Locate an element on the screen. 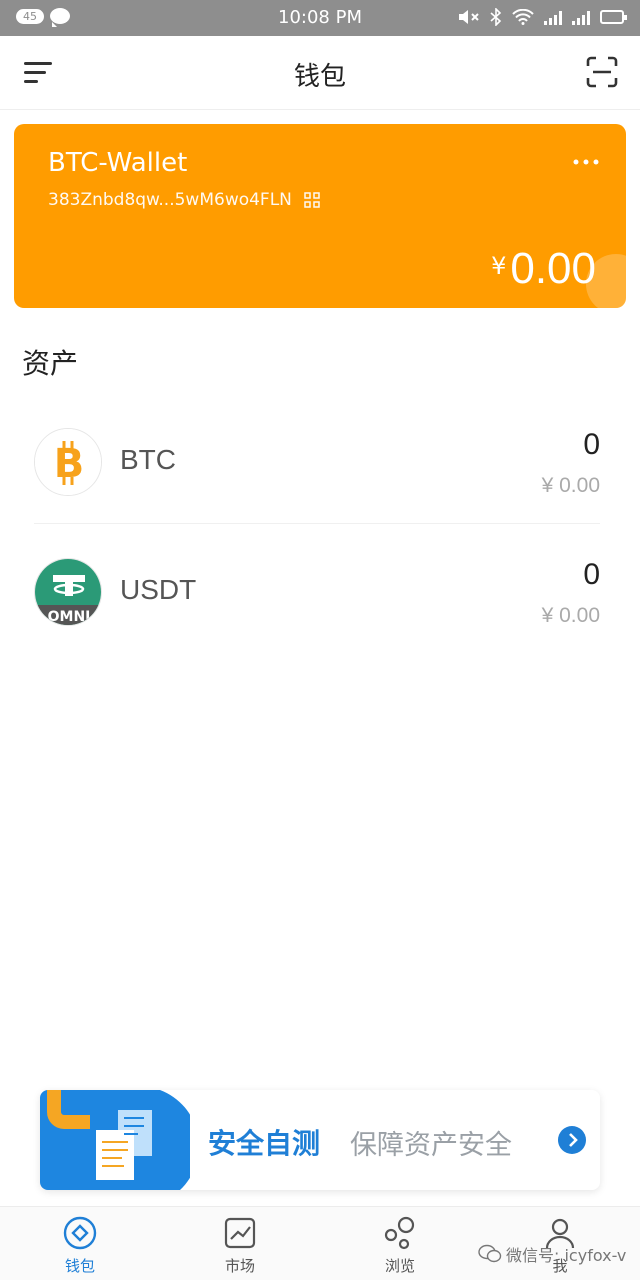 The width and height of the screenshot is (640, 1280). watermark-text: 微信号: icyfox-v is located at coordinates (566, 1255).